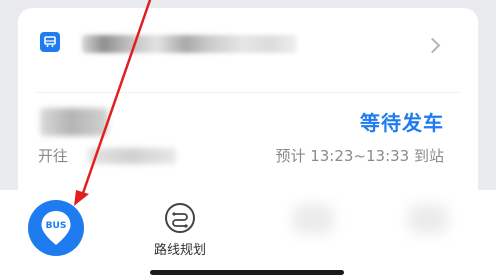  What do you see at coordinates (180, 218) in the screenshot?
I see `route-planning-icon` at bounding box center [180, 218].